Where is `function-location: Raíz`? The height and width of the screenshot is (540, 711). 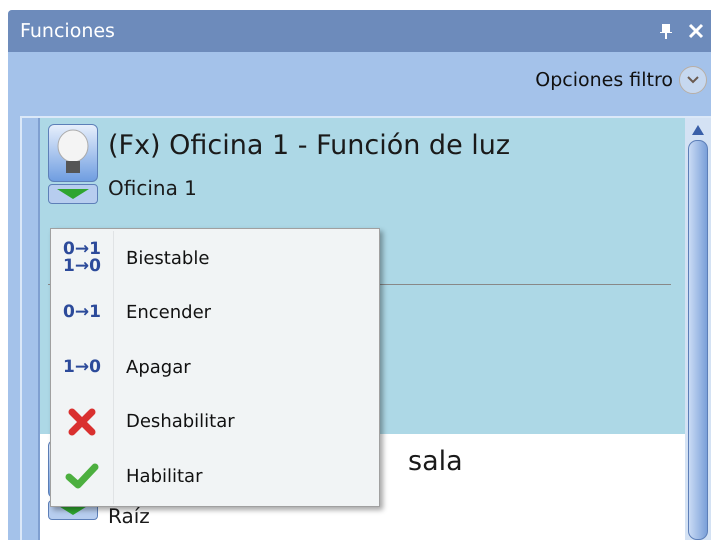
function-location: Raíz is located at coordinates (129, 516).